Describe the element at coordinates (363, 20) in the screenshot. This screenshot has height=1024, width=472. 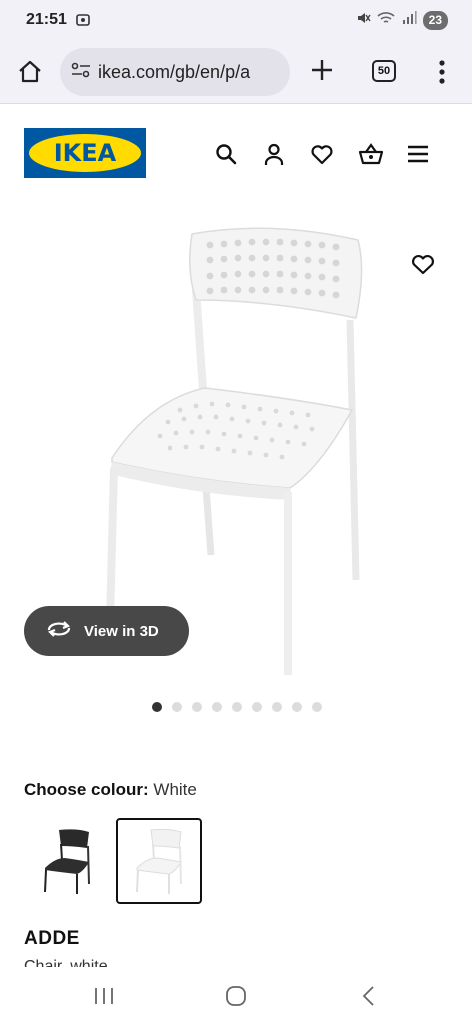
I see `mute-icon` at that location.